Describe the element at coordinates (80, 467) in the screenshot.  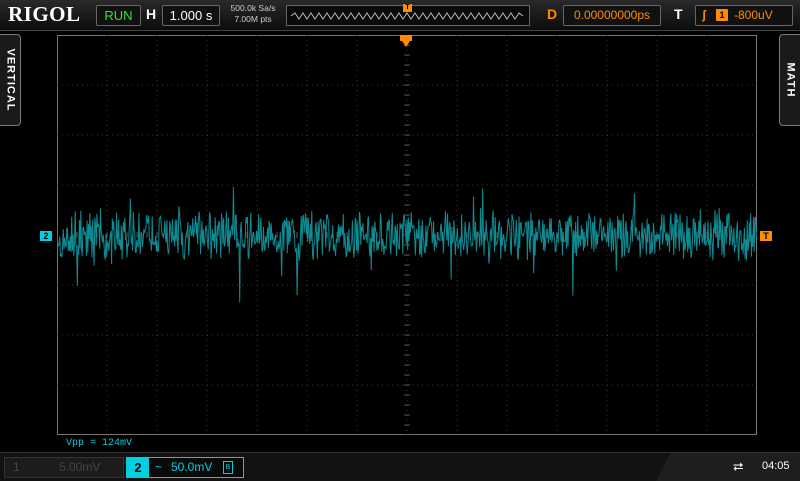
I see `channel1-scale: 5.00mV` at that location.